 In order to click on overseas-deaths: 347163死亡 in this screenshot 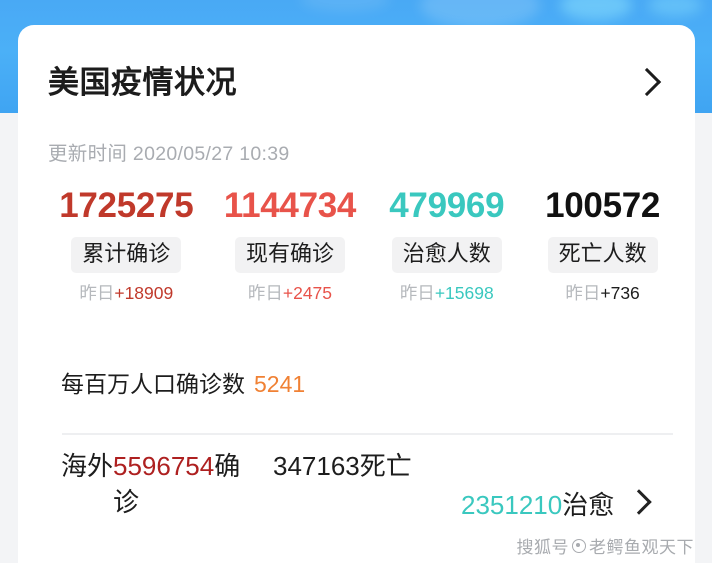, I will do `click(353, 467)`.